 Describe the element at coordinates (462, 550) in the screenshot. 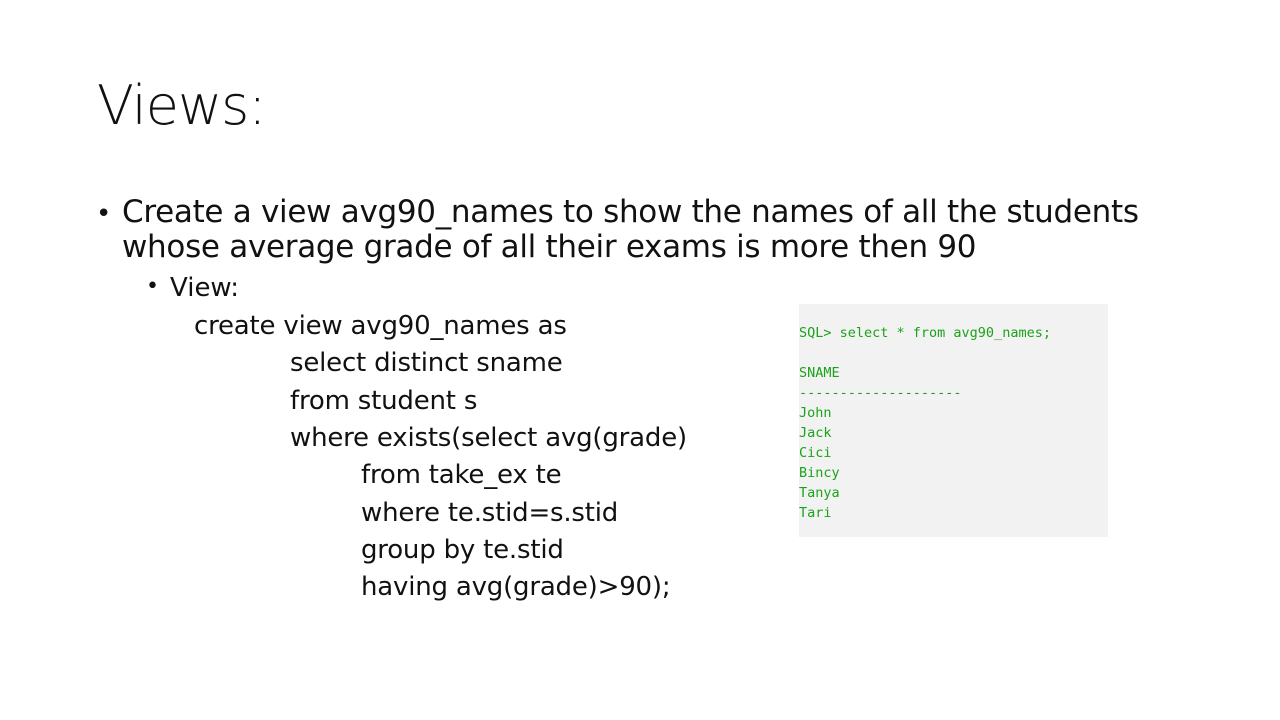

I see `sql-line-group-by: group by te.stid` at that location.